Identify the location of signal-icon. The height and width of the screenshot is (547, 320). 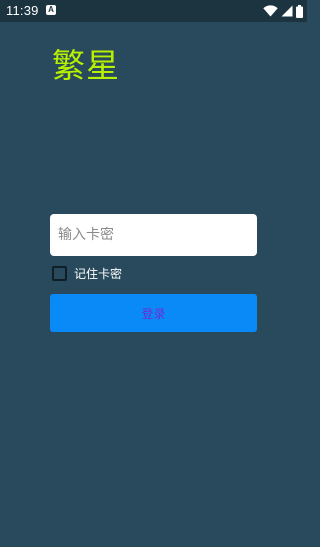
(287, 11).